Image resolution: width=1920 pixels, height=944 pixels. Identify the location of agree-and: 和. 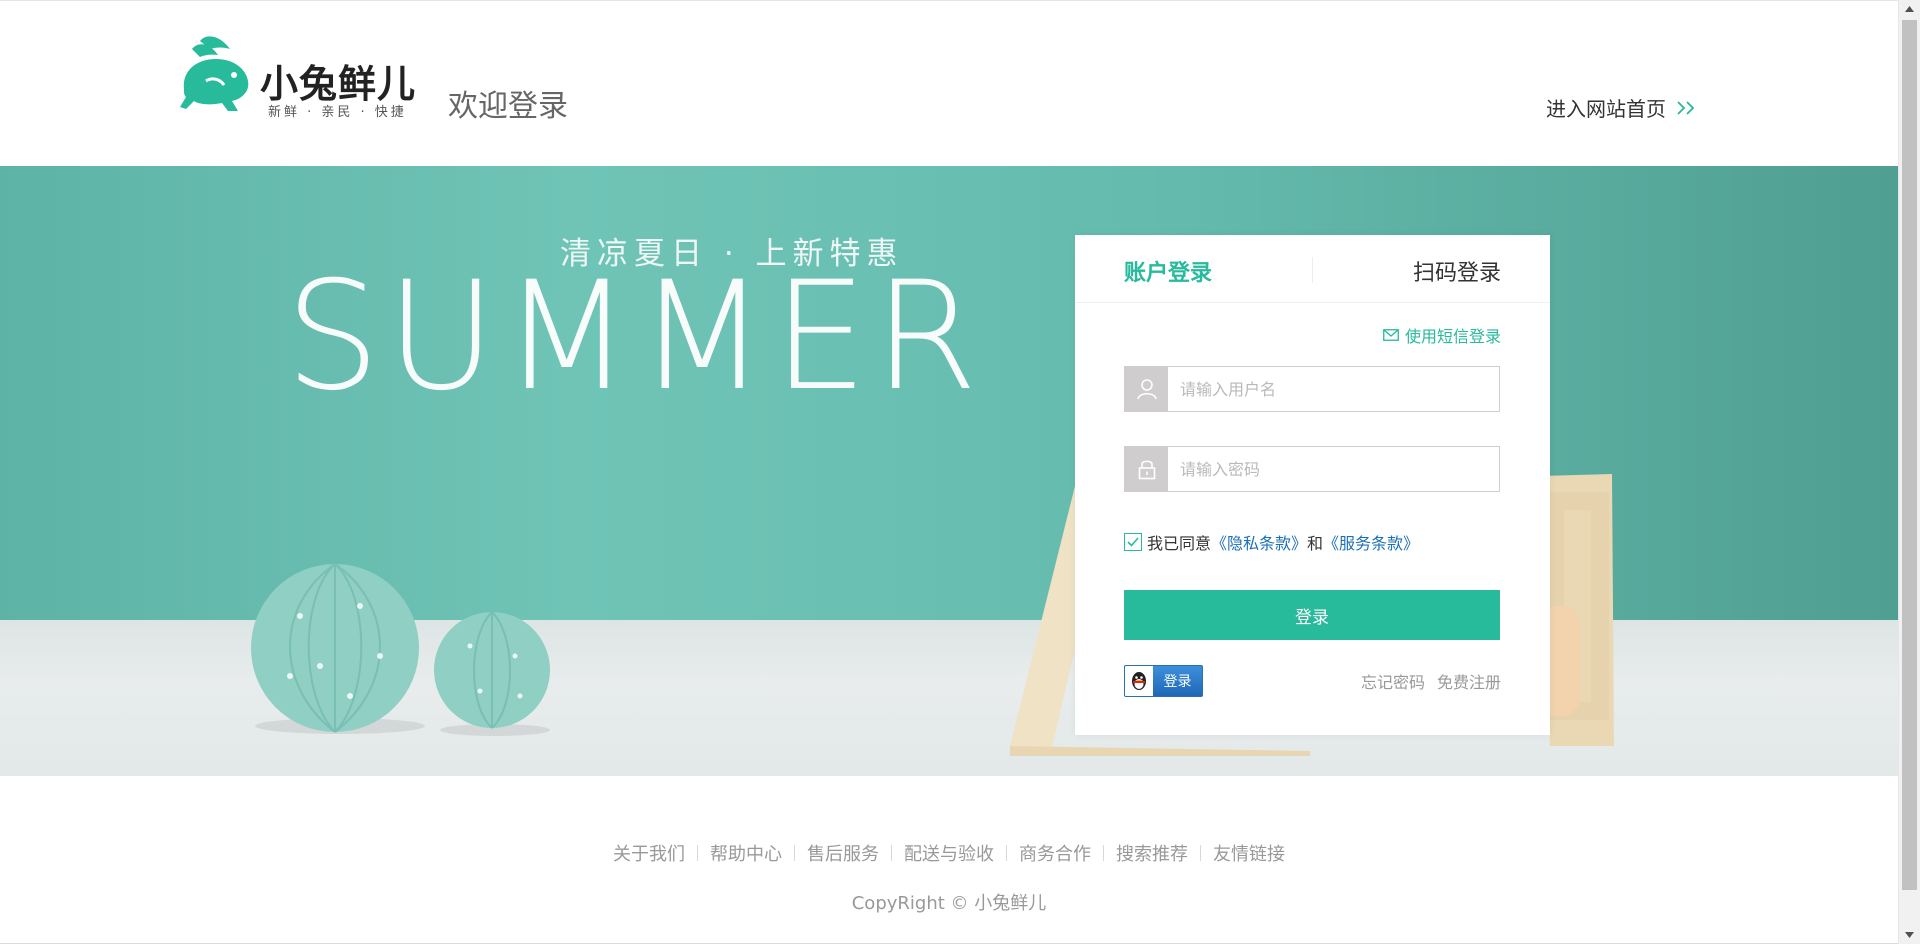
(1315, 543).